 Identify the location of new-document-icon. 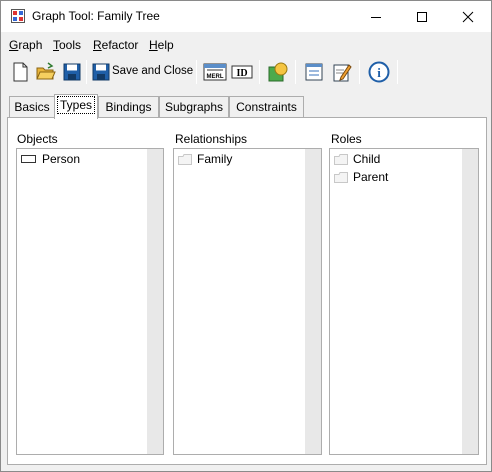
(20, 72).